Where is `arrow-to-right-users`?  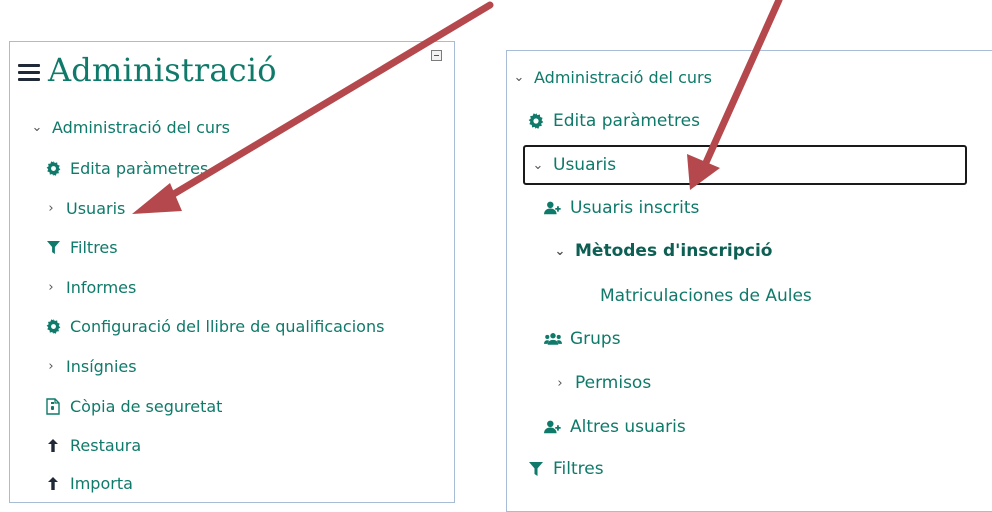 arrow-to-right-users is located at coordinates (735, 95).